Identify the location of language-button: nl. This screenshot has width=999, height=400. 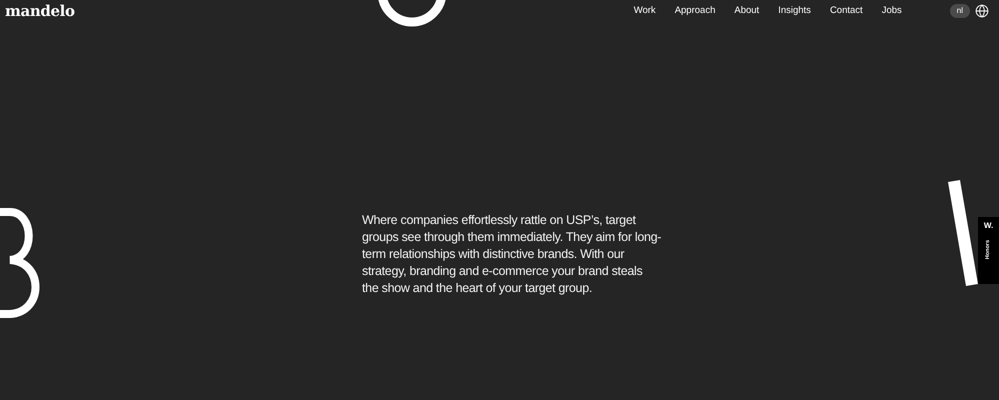
(960, 11).